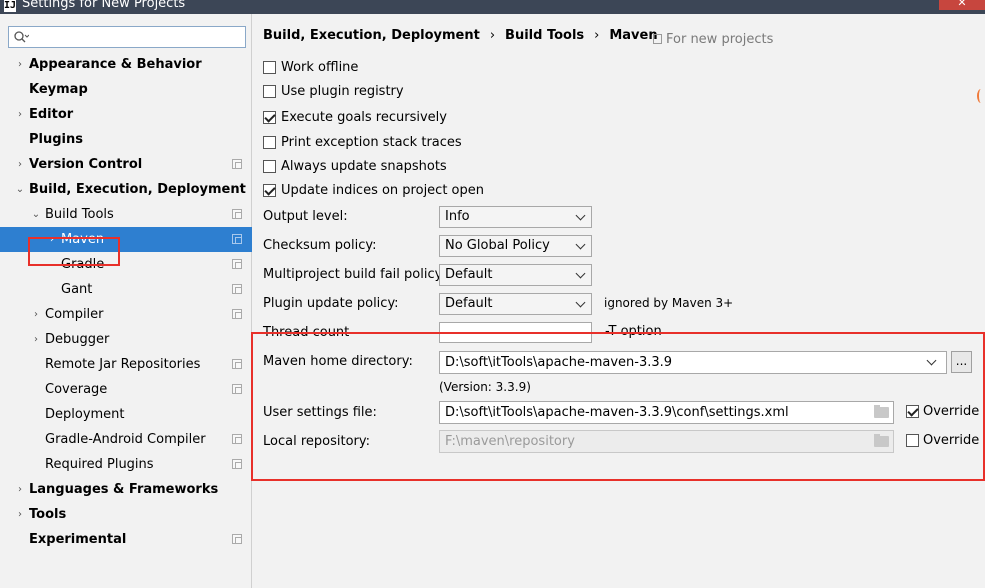  I want to click on checkbox-label: Always update snapshots, so click(364, 166).